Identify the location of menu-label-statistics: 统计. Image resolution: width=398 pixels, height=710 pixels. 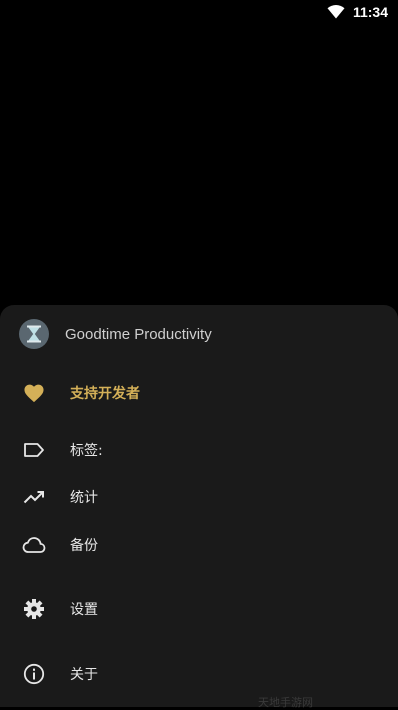
(84, 498).